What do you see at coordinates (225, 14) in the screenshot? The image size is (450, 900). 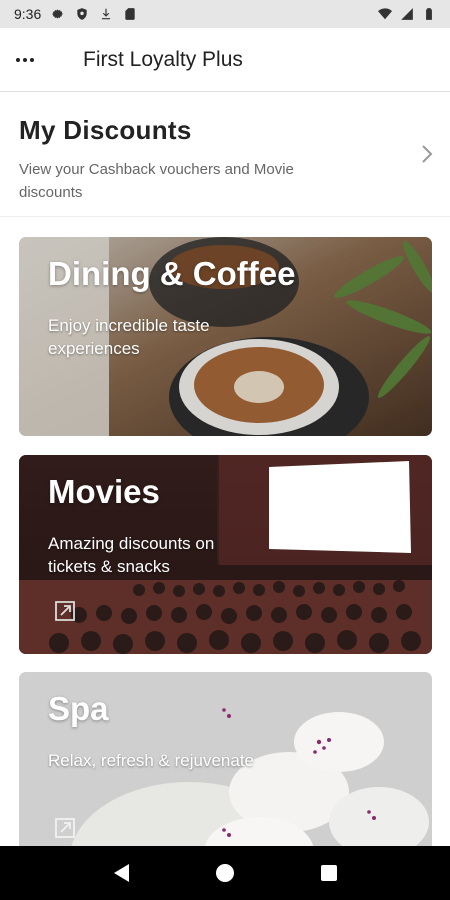 I see `status-bar: 9:36` at bounding box center [225, 14].